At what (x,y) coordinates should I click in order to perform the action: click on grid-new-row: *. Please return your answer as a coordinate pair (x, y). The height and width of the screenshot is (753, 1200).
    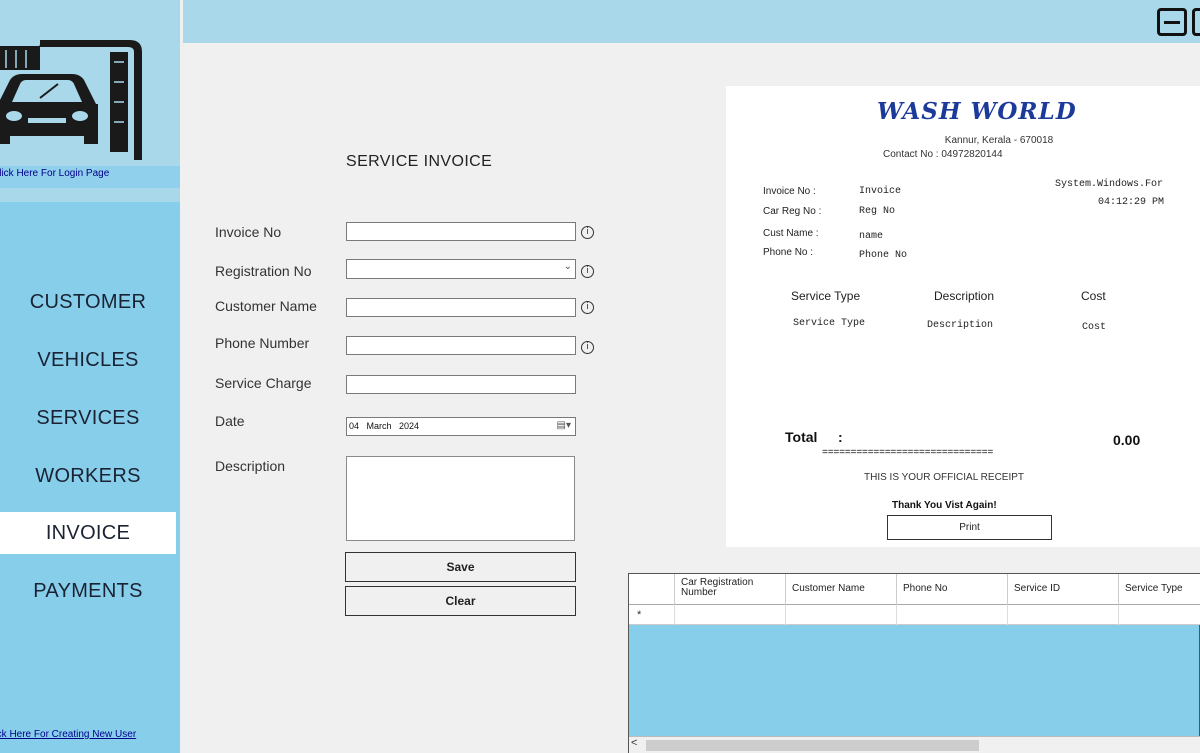
    Looking at the image, I should click on (914, 615).